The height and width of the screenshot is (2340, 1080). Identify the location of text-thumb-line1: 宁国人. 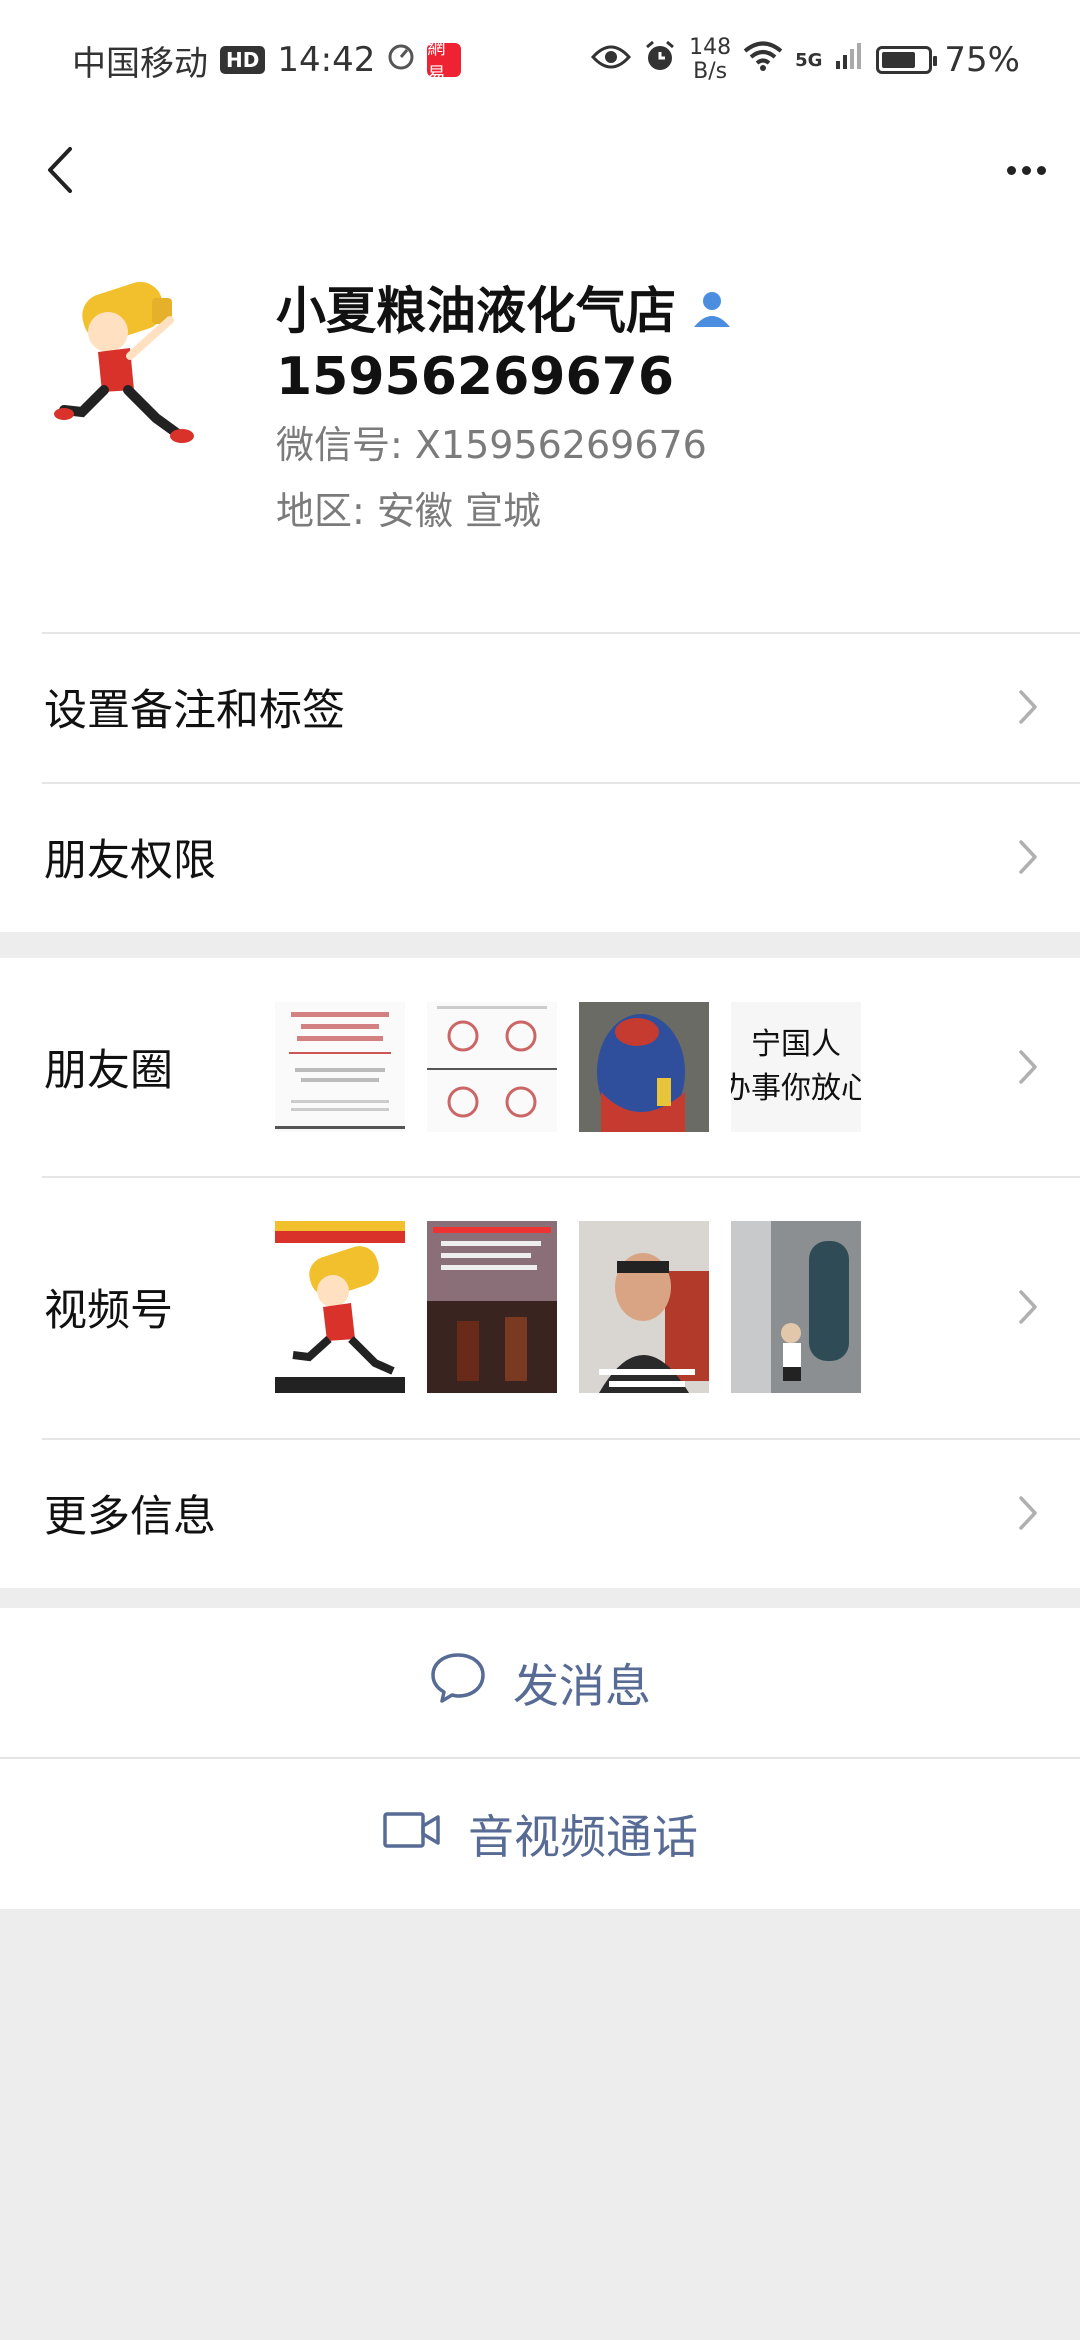
(796, 1044).